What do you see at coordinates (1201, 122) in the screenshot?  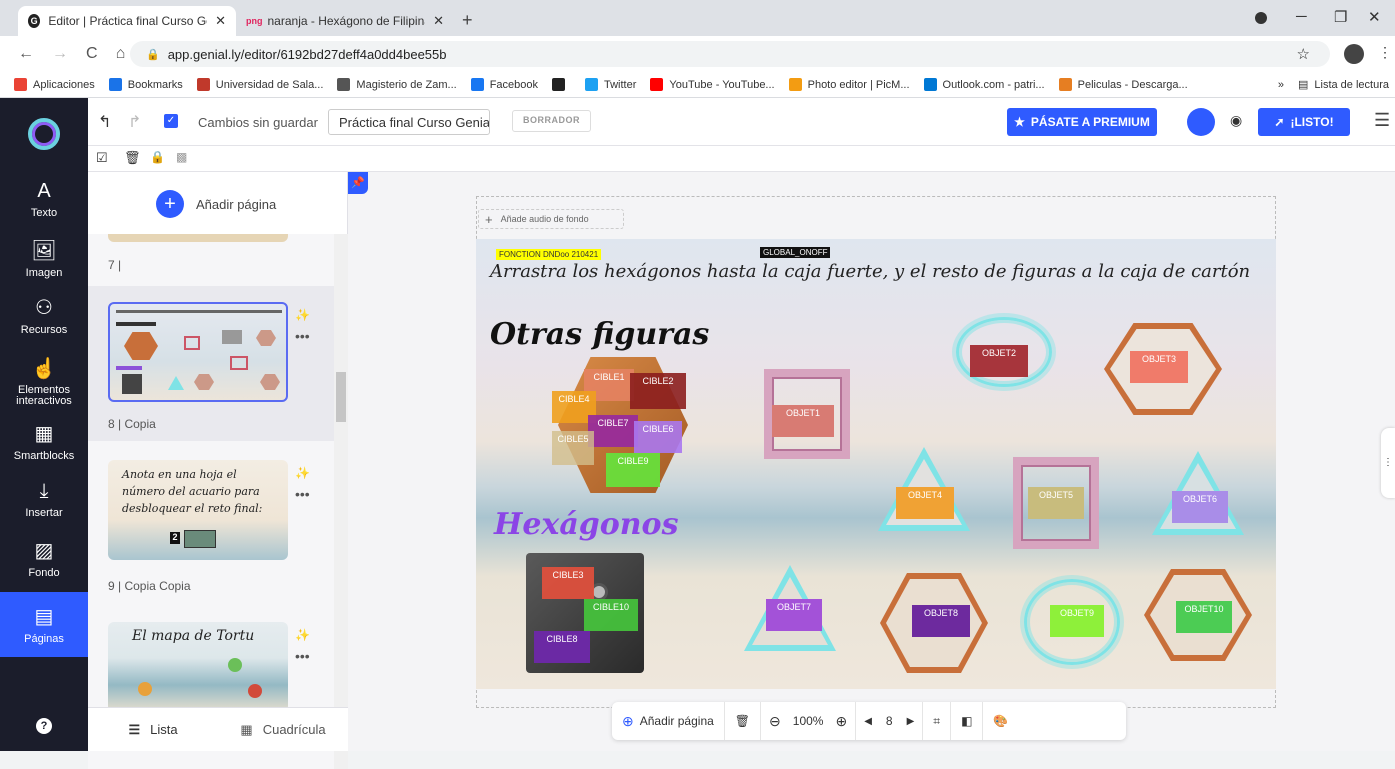 I see `collaborators-icon` at bounding box center [1201, 122].